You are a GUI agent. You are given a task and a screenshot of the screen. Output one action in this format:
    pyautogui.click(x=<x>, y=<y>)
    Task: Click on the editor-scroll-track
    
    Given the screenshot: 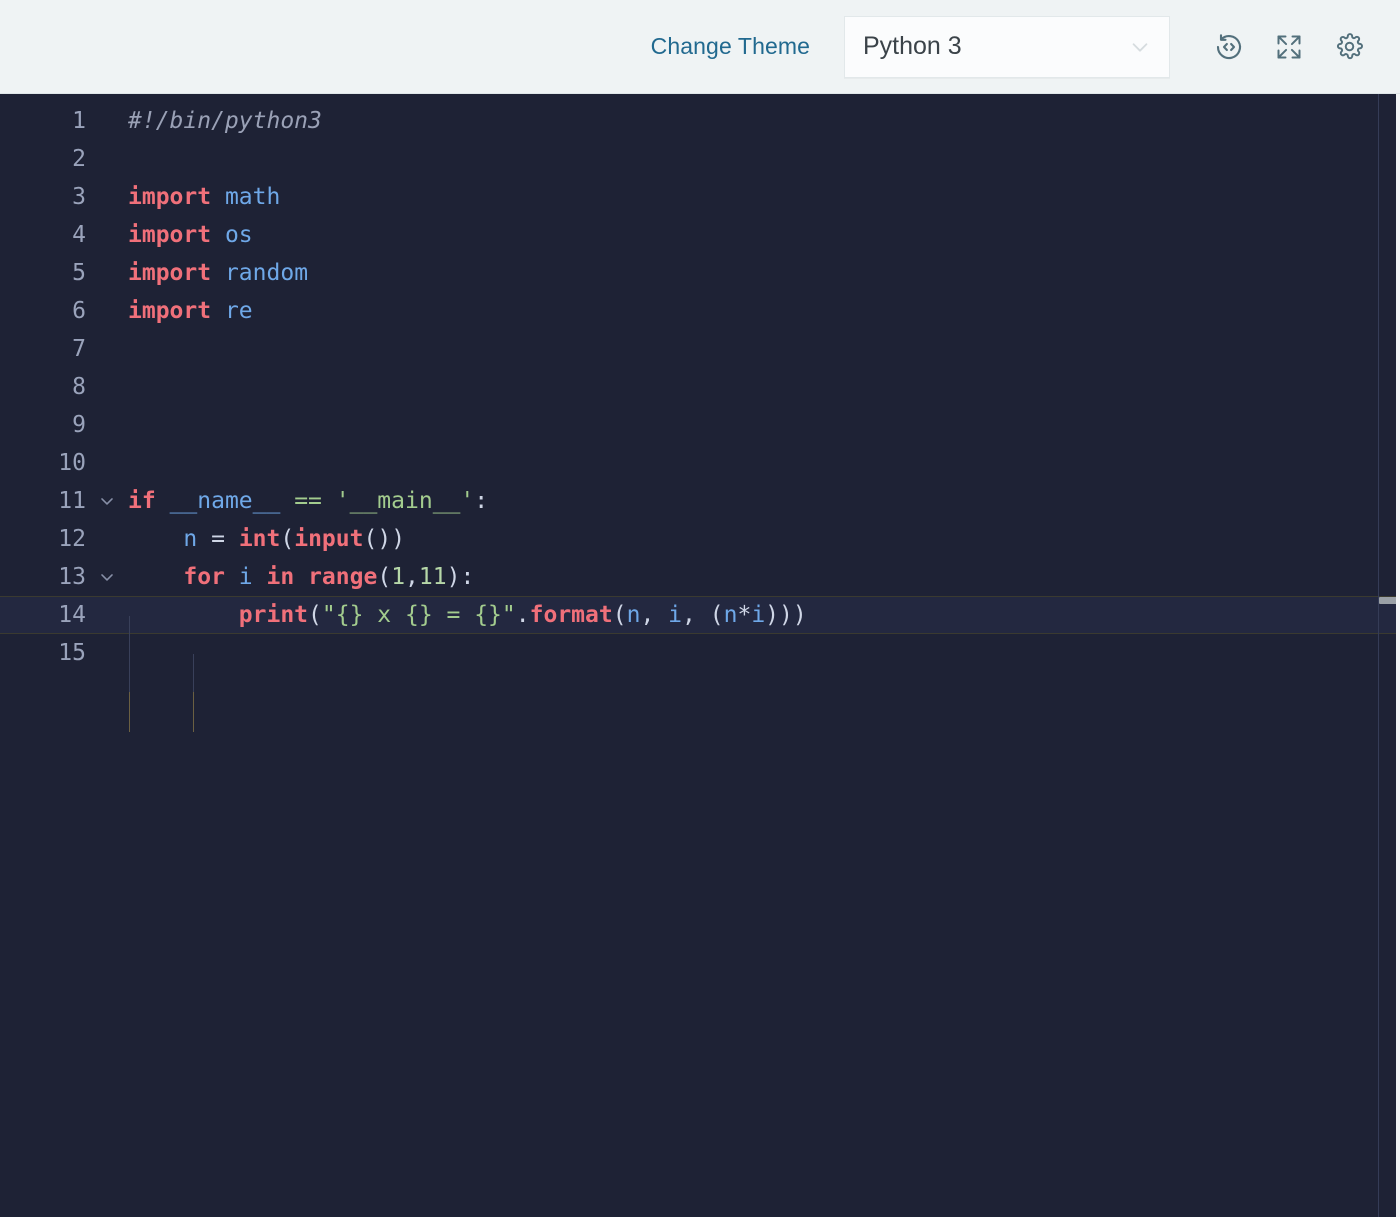 What is the action you would take?
    pyautogui.click(x=1398, y=655)
    